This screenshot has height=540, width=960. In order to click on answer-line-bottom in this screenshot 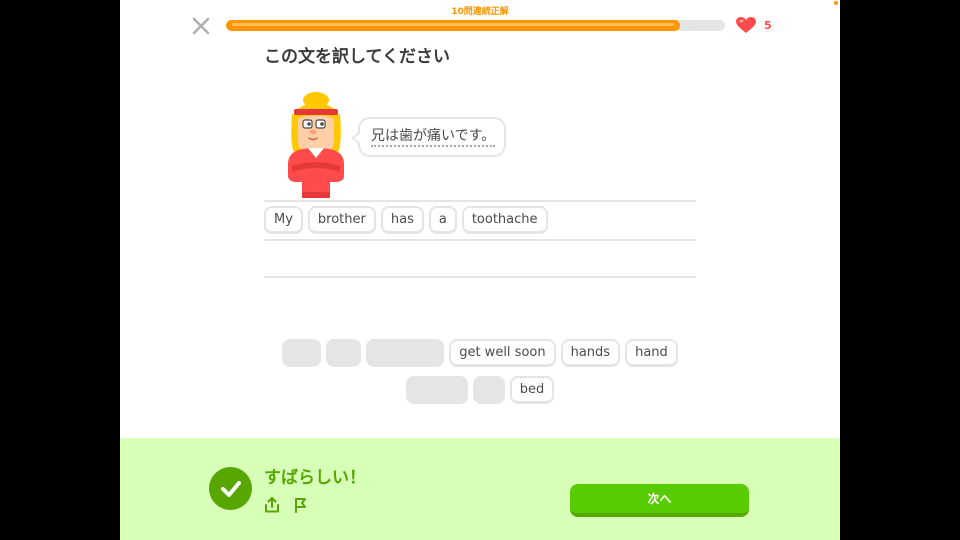, I will do `click(480, 277)`.